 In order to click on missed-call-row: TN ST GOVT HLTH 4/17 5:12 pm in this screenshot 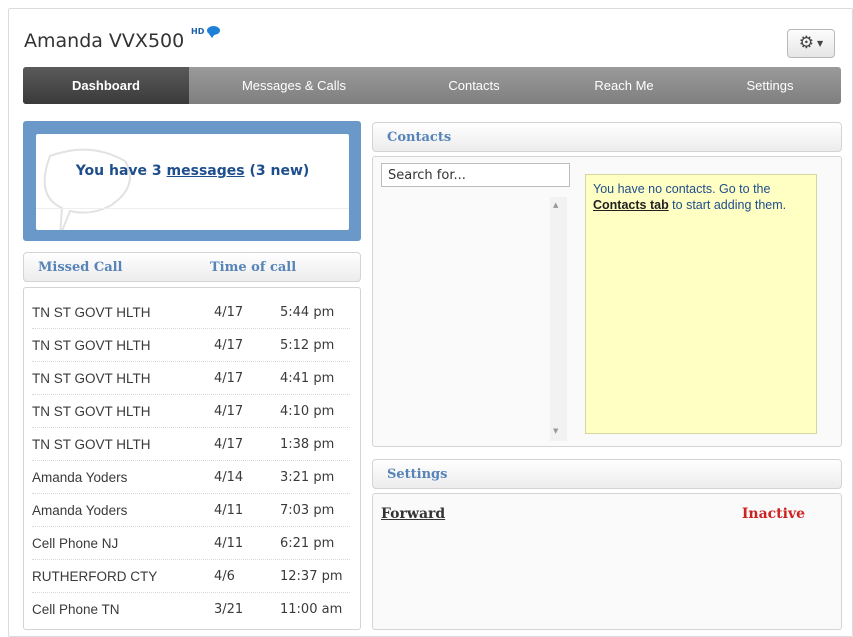, I will do `click(191, 345)`.